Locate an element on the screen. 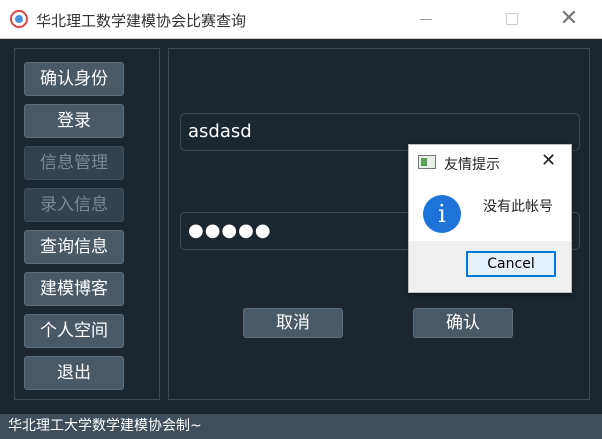  app-logo-icon is located at coordinates (19, 19).